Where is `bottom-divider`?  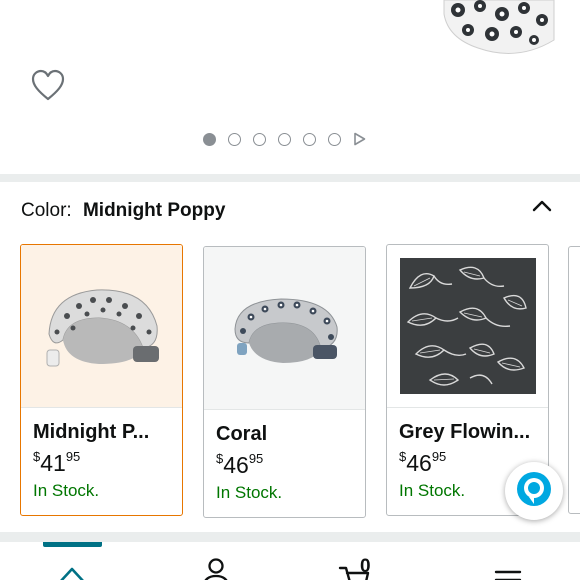
bottom-divider is located at coordinates (290, 537).